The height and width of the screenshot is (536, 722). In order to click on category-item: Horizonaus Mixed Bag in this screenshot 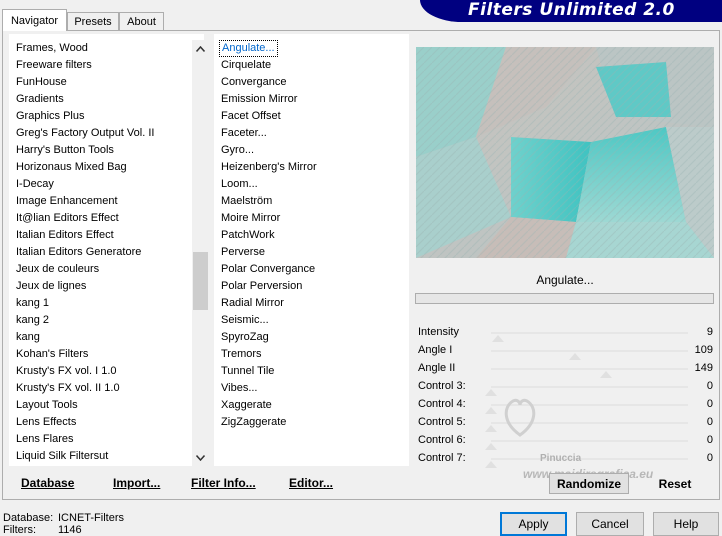, I will do `click(71, 167)`.